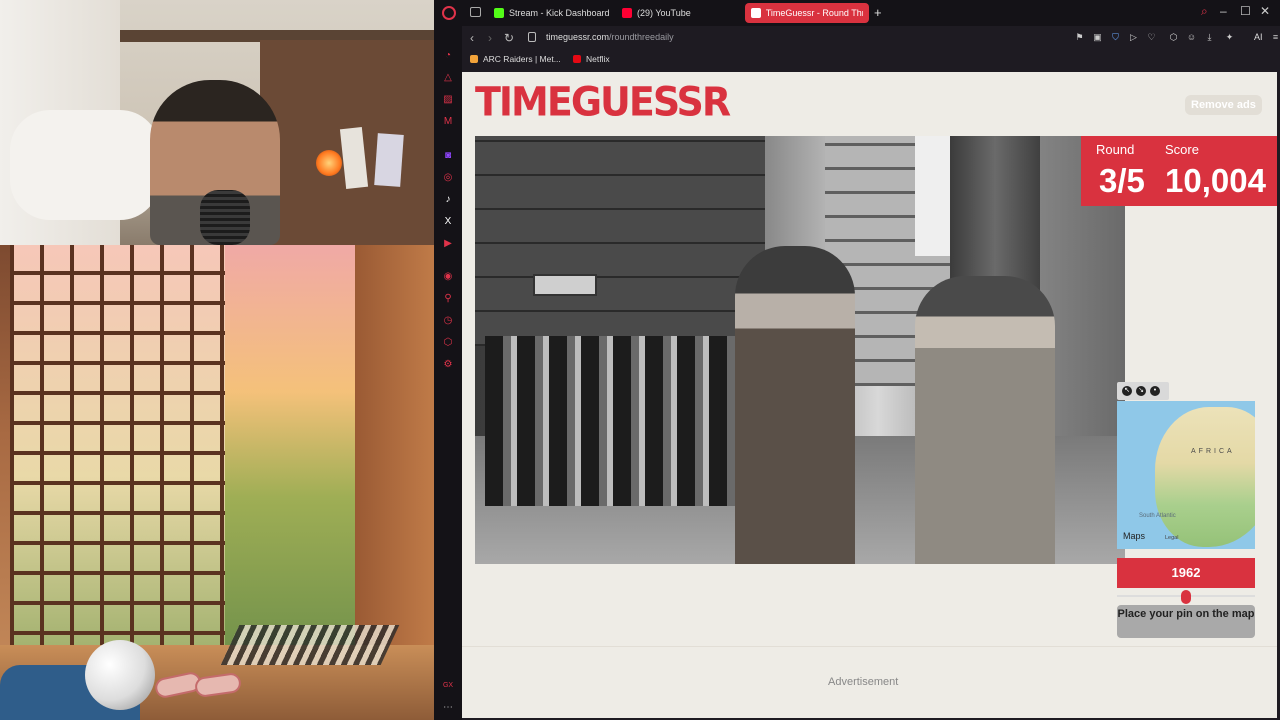 Image resolution: width=1280 pixels, height=720 pixels. What do you see at coordinates (871, 60) in the screenshot?
I see `bookmarks-bar: ARC Raiders | Met... Netflix` at bounding box center [871, 60].